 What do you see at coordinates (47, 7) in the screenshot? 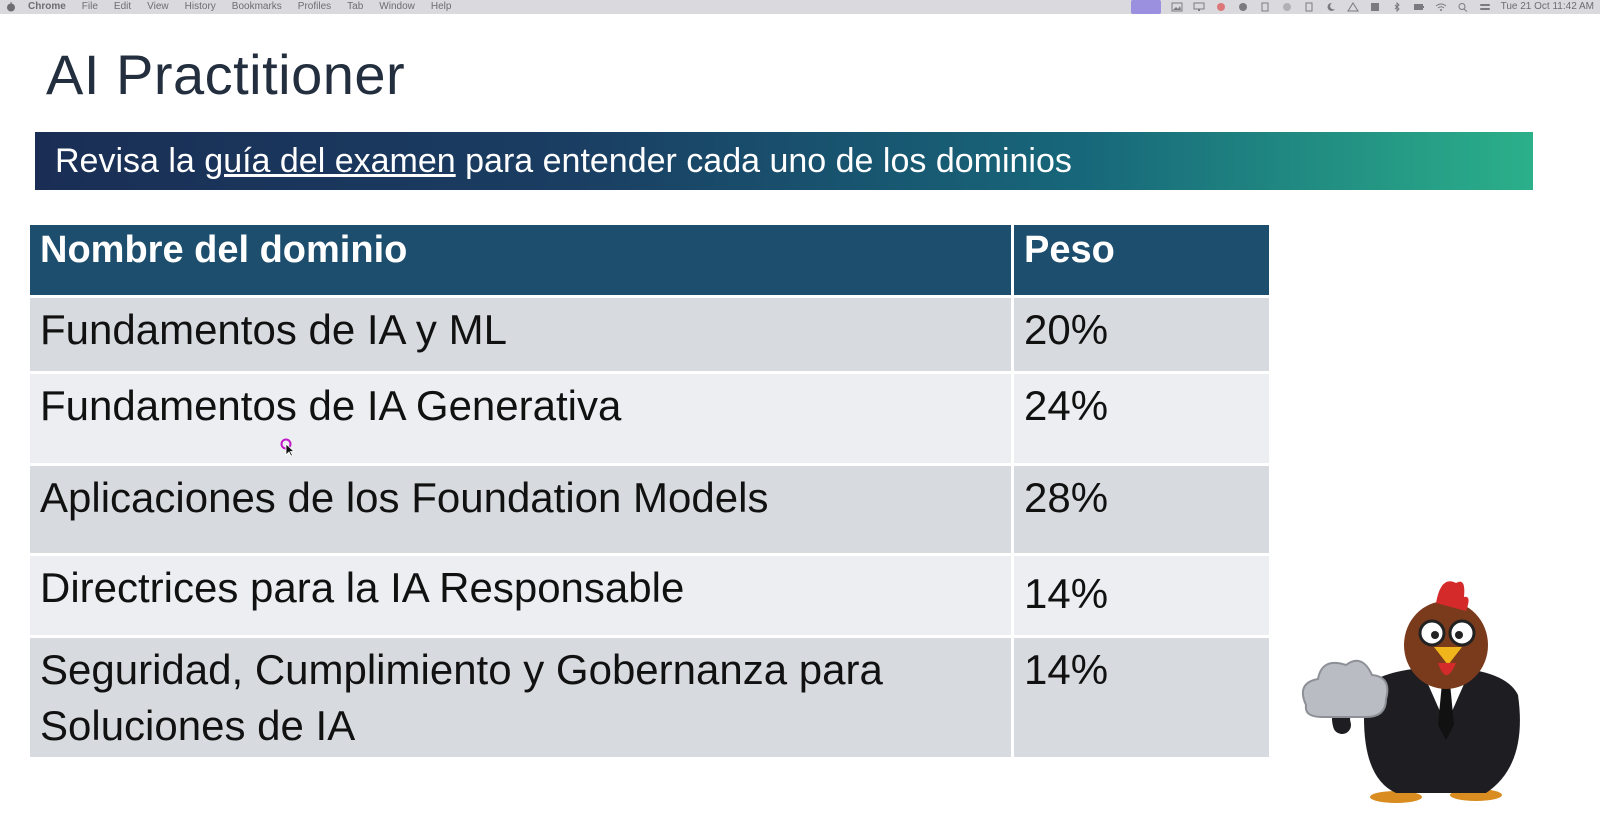
I see `menu-app-name: Chrome` at bounding box center [47, 7].